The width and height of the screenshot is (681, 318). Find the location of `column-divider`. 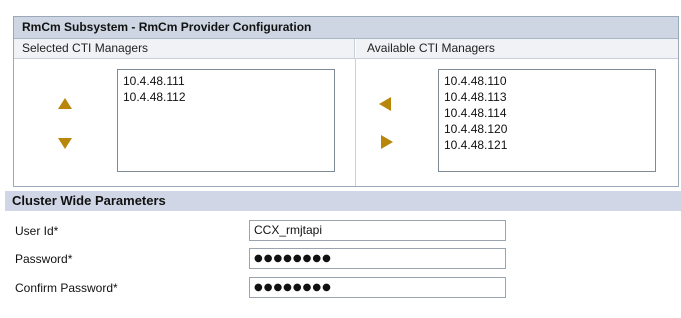

column-divider is located at coordinates (355, 122).